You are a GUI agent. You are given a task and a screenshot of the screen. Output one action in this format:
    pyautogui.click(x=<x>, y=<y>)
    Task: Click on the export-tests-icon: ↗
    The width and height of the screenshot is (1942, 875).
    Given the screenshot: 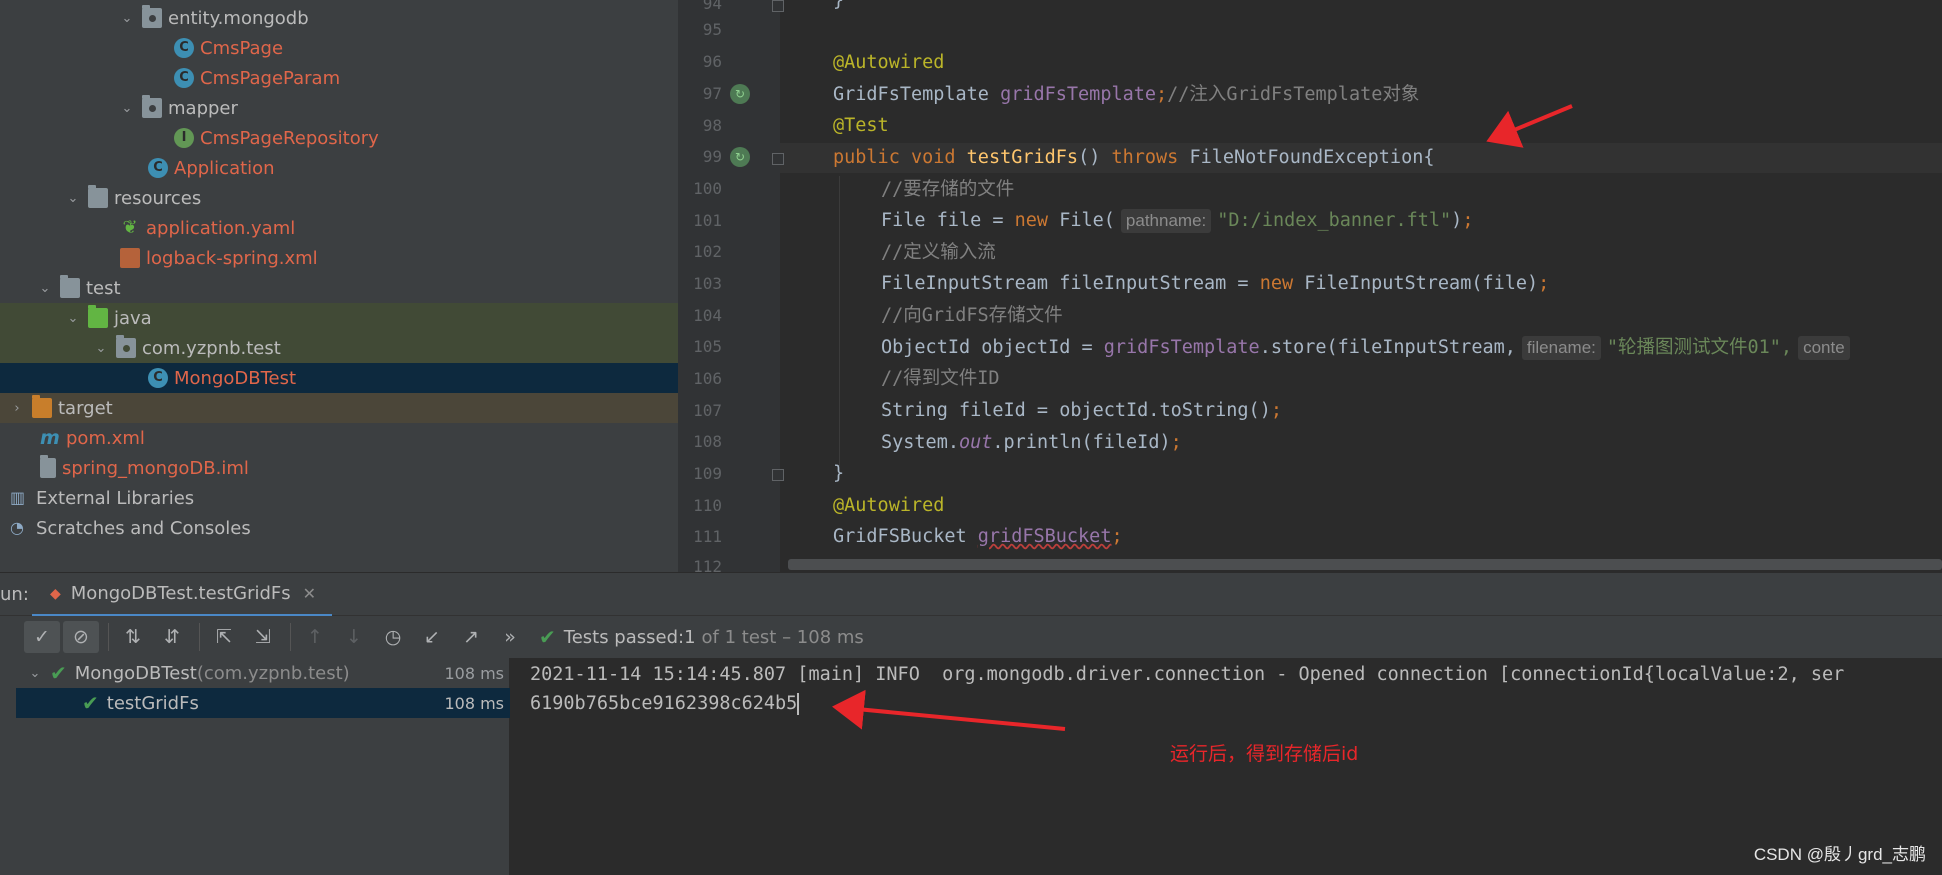 What is the action you would take?
    pyautogui.click(x=471, y=637)
    